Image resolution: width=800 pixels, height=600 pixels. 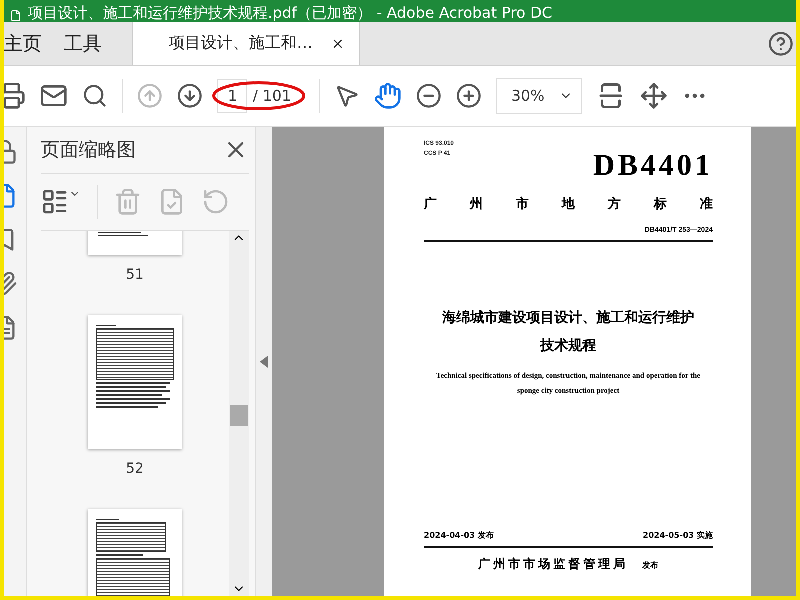 I want to click on category-char: 标, so click(x=660, y=204).